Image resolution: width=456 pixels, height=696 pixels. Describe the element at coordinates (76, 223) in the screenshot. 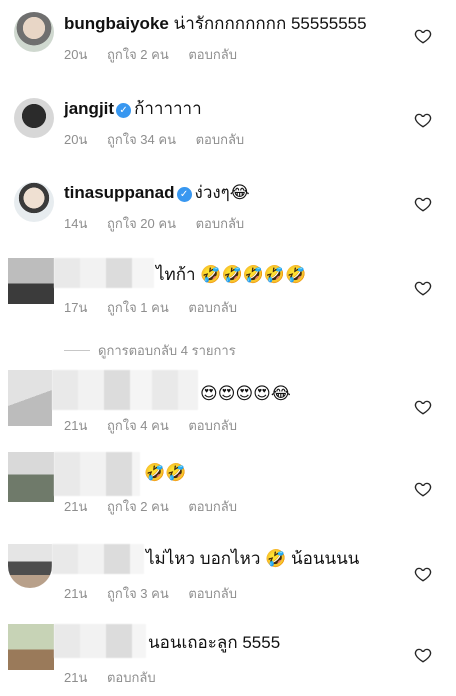

I see `timestamp: 14น` at that location.